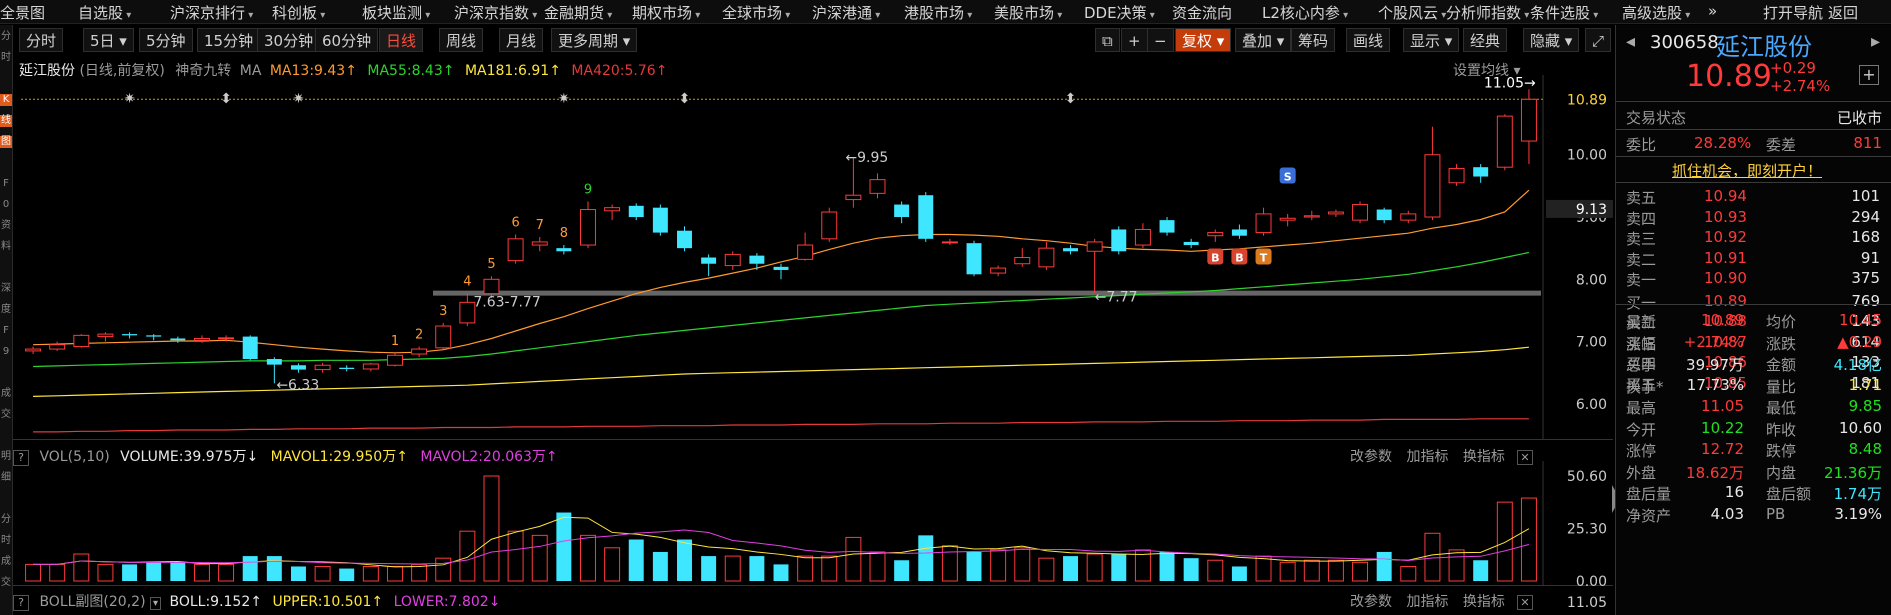  I want to click on prev-stock-icon: ◂, so click(1630, 41).